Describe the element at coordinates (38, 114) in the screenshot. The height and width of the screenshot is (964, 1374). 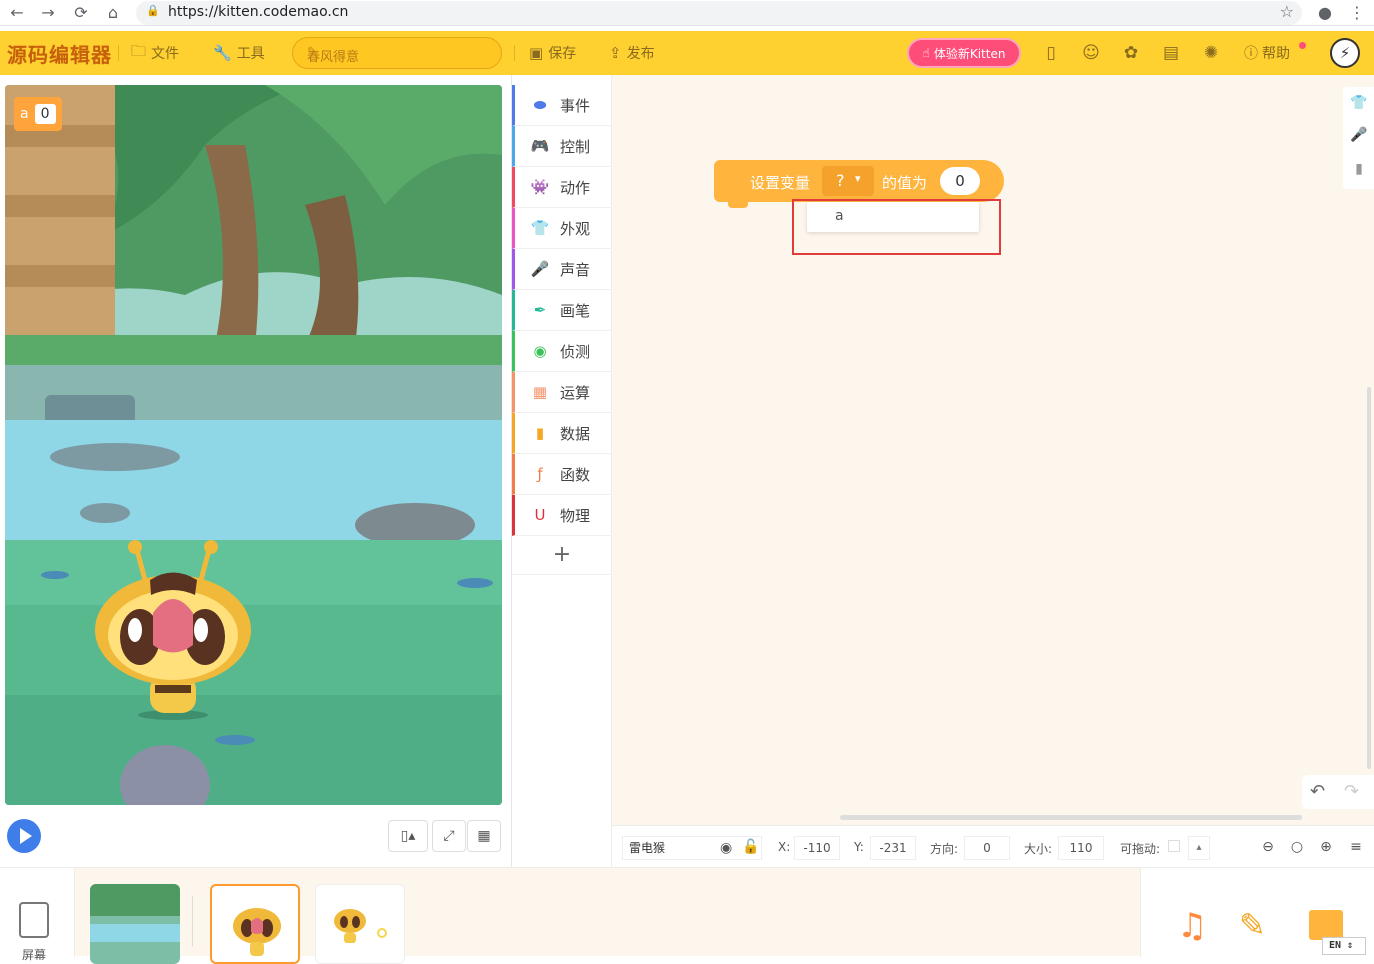
I see `variable-monitor: a 0` at that location.